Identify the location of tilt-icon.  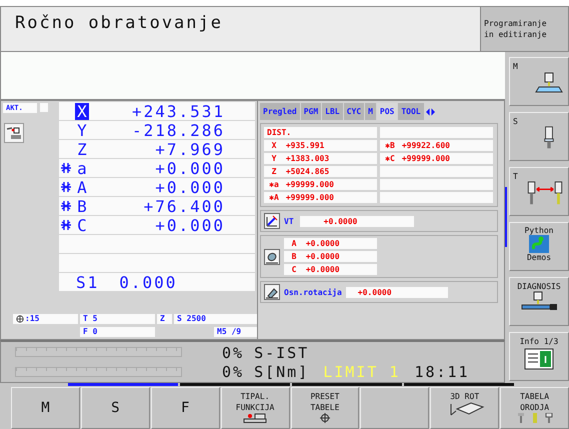
(272, 221).